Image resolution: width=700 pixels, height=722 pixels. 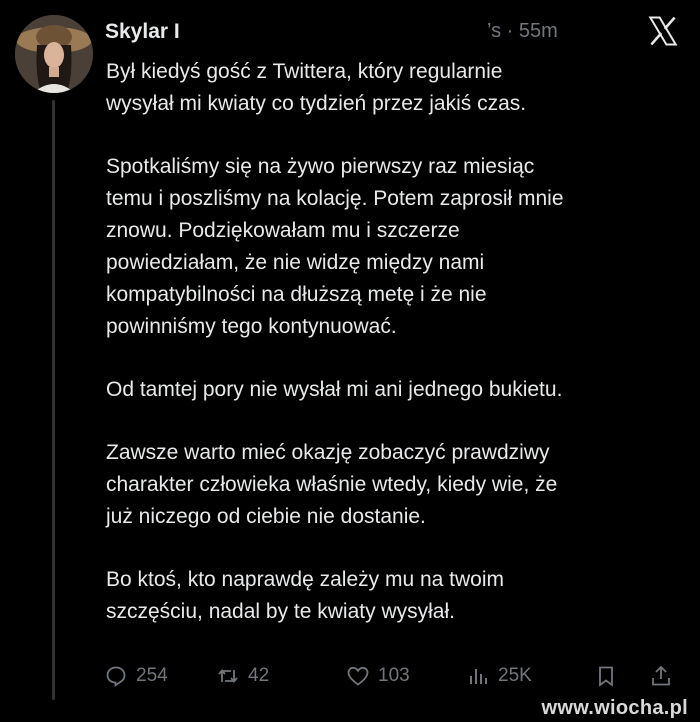 What do you see at coordinates (522, 31) in the screenshot?
I see `timestamp: ’s · 55m` at bounding box center [522, 31].